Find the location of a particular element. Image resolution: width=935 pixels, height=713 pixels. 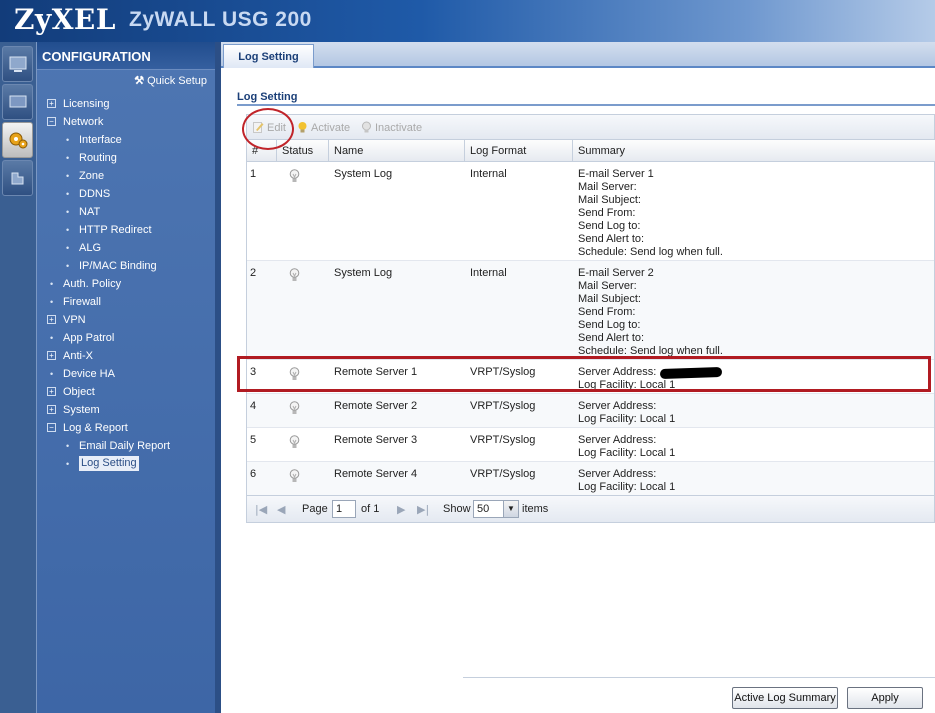

nav-item-firewall: • Firewall is located at coordinates (126, 302).